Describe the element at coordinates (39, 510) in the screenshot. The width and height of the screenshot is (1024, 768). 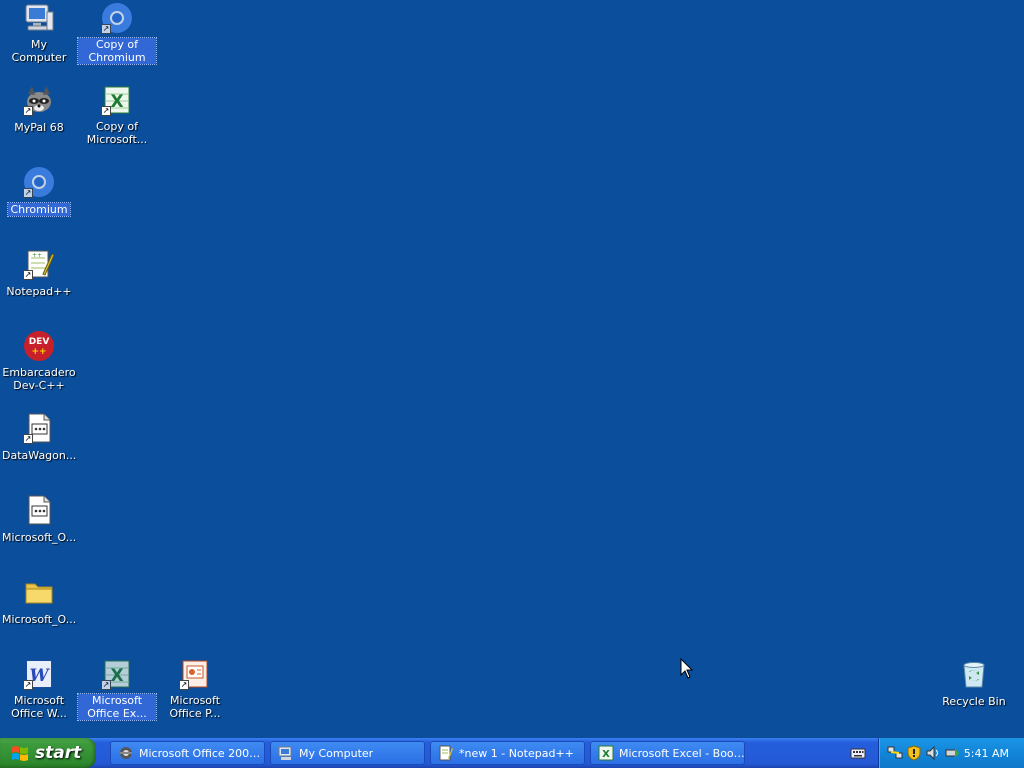
I see `document-icon` at that location.